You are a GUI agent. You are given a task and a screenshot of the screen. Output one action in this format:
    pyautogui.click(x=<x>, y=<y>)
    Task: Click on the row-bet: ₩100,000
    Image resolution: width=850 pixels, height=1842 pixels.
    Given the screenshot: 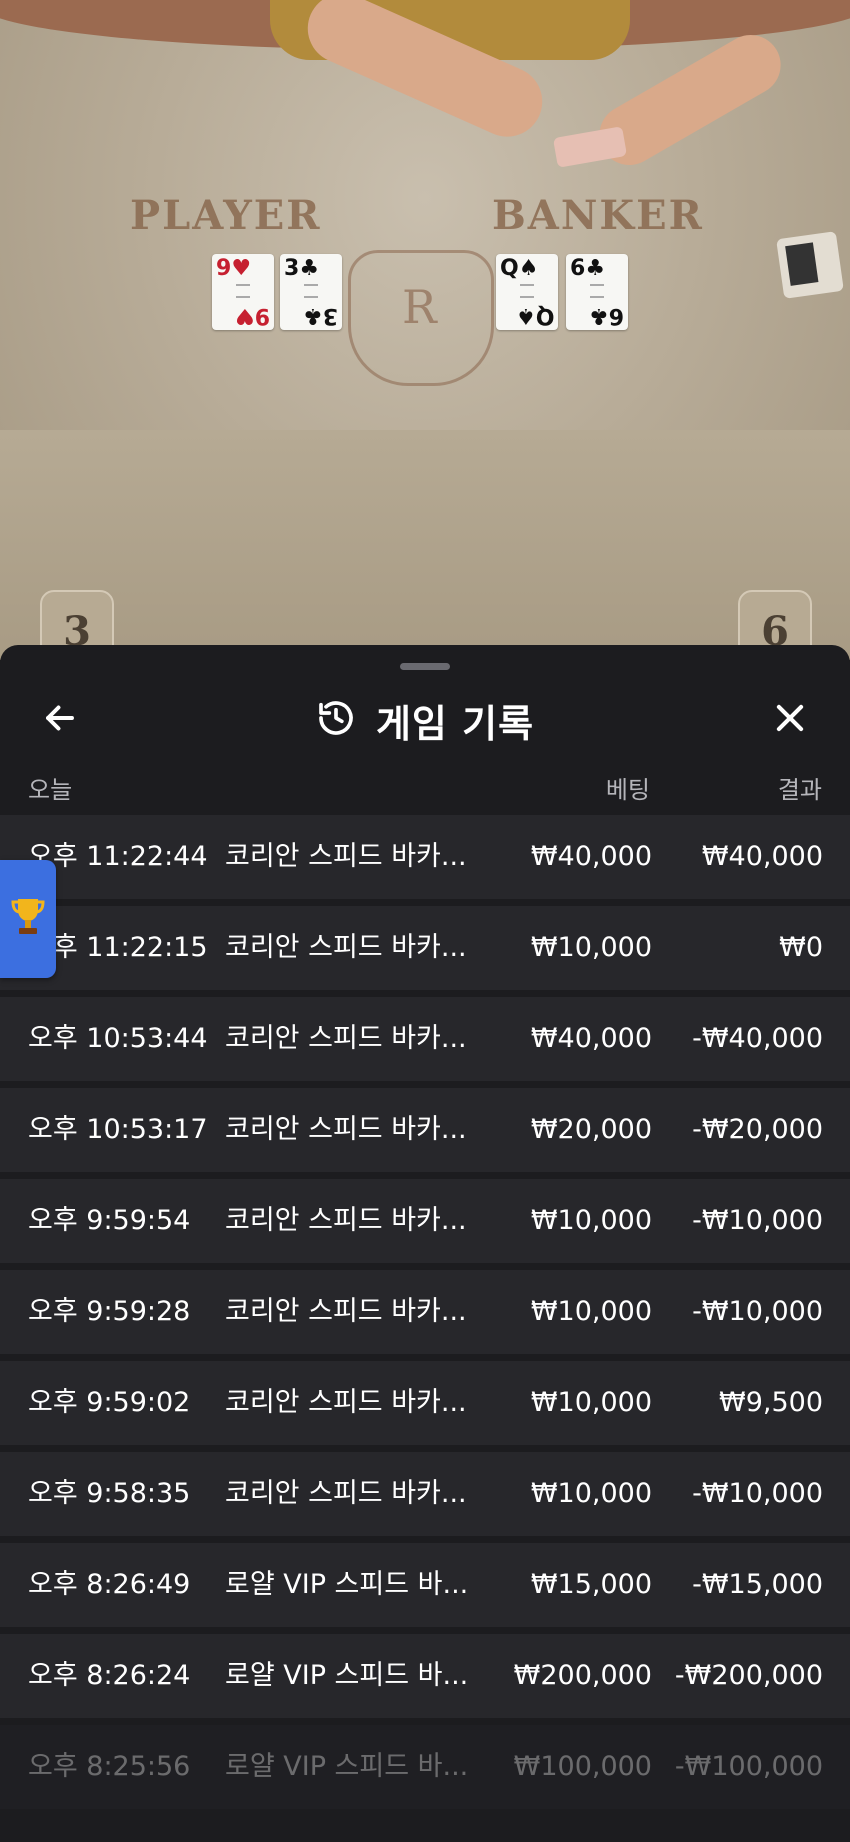 What is the action you would take?
    pyautogui.click(x=582, y=1766)
    